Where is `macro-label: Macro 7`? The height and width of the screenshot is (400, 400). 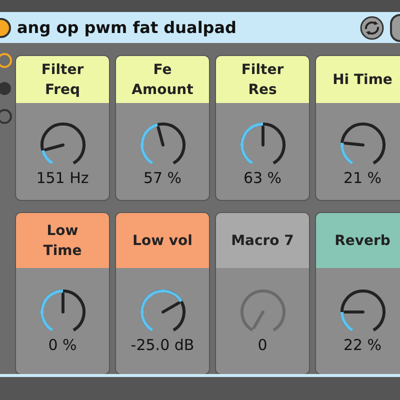 macro-label: Macro 7 is located at coordinates (262, 240).